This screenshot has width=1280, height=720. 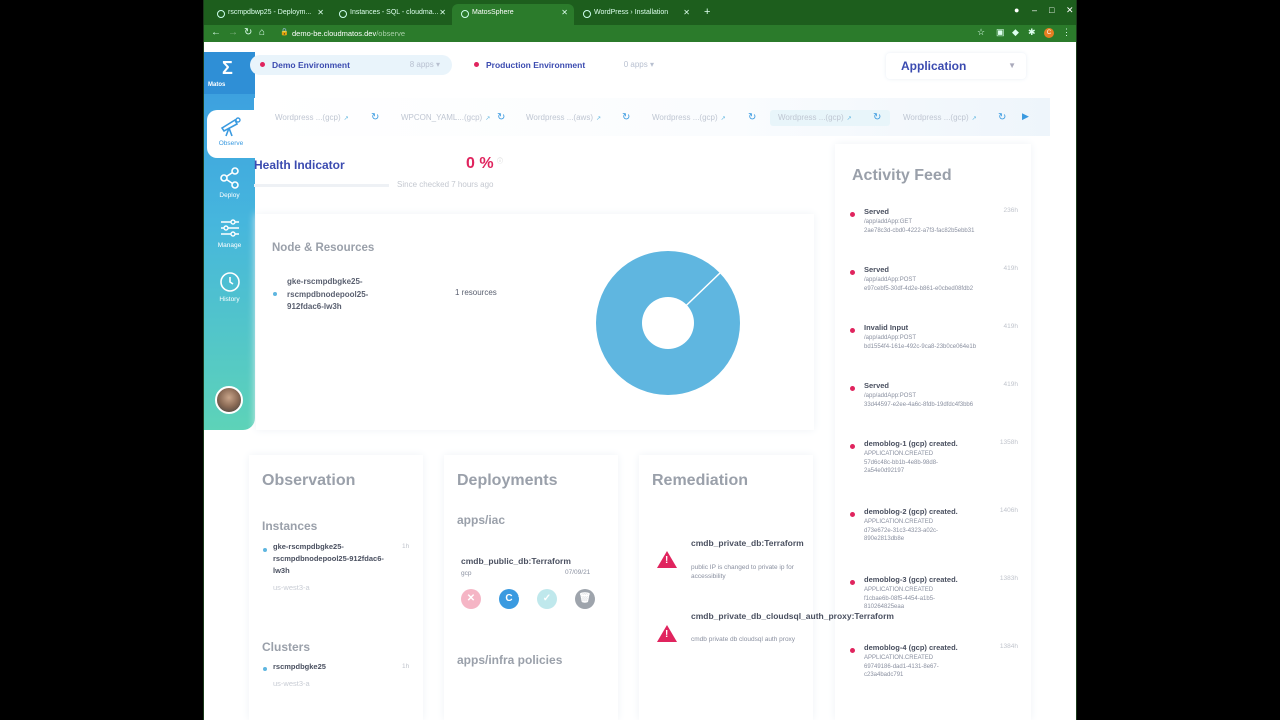 I want to click on sliders-icon, so click(x=229, y=228).